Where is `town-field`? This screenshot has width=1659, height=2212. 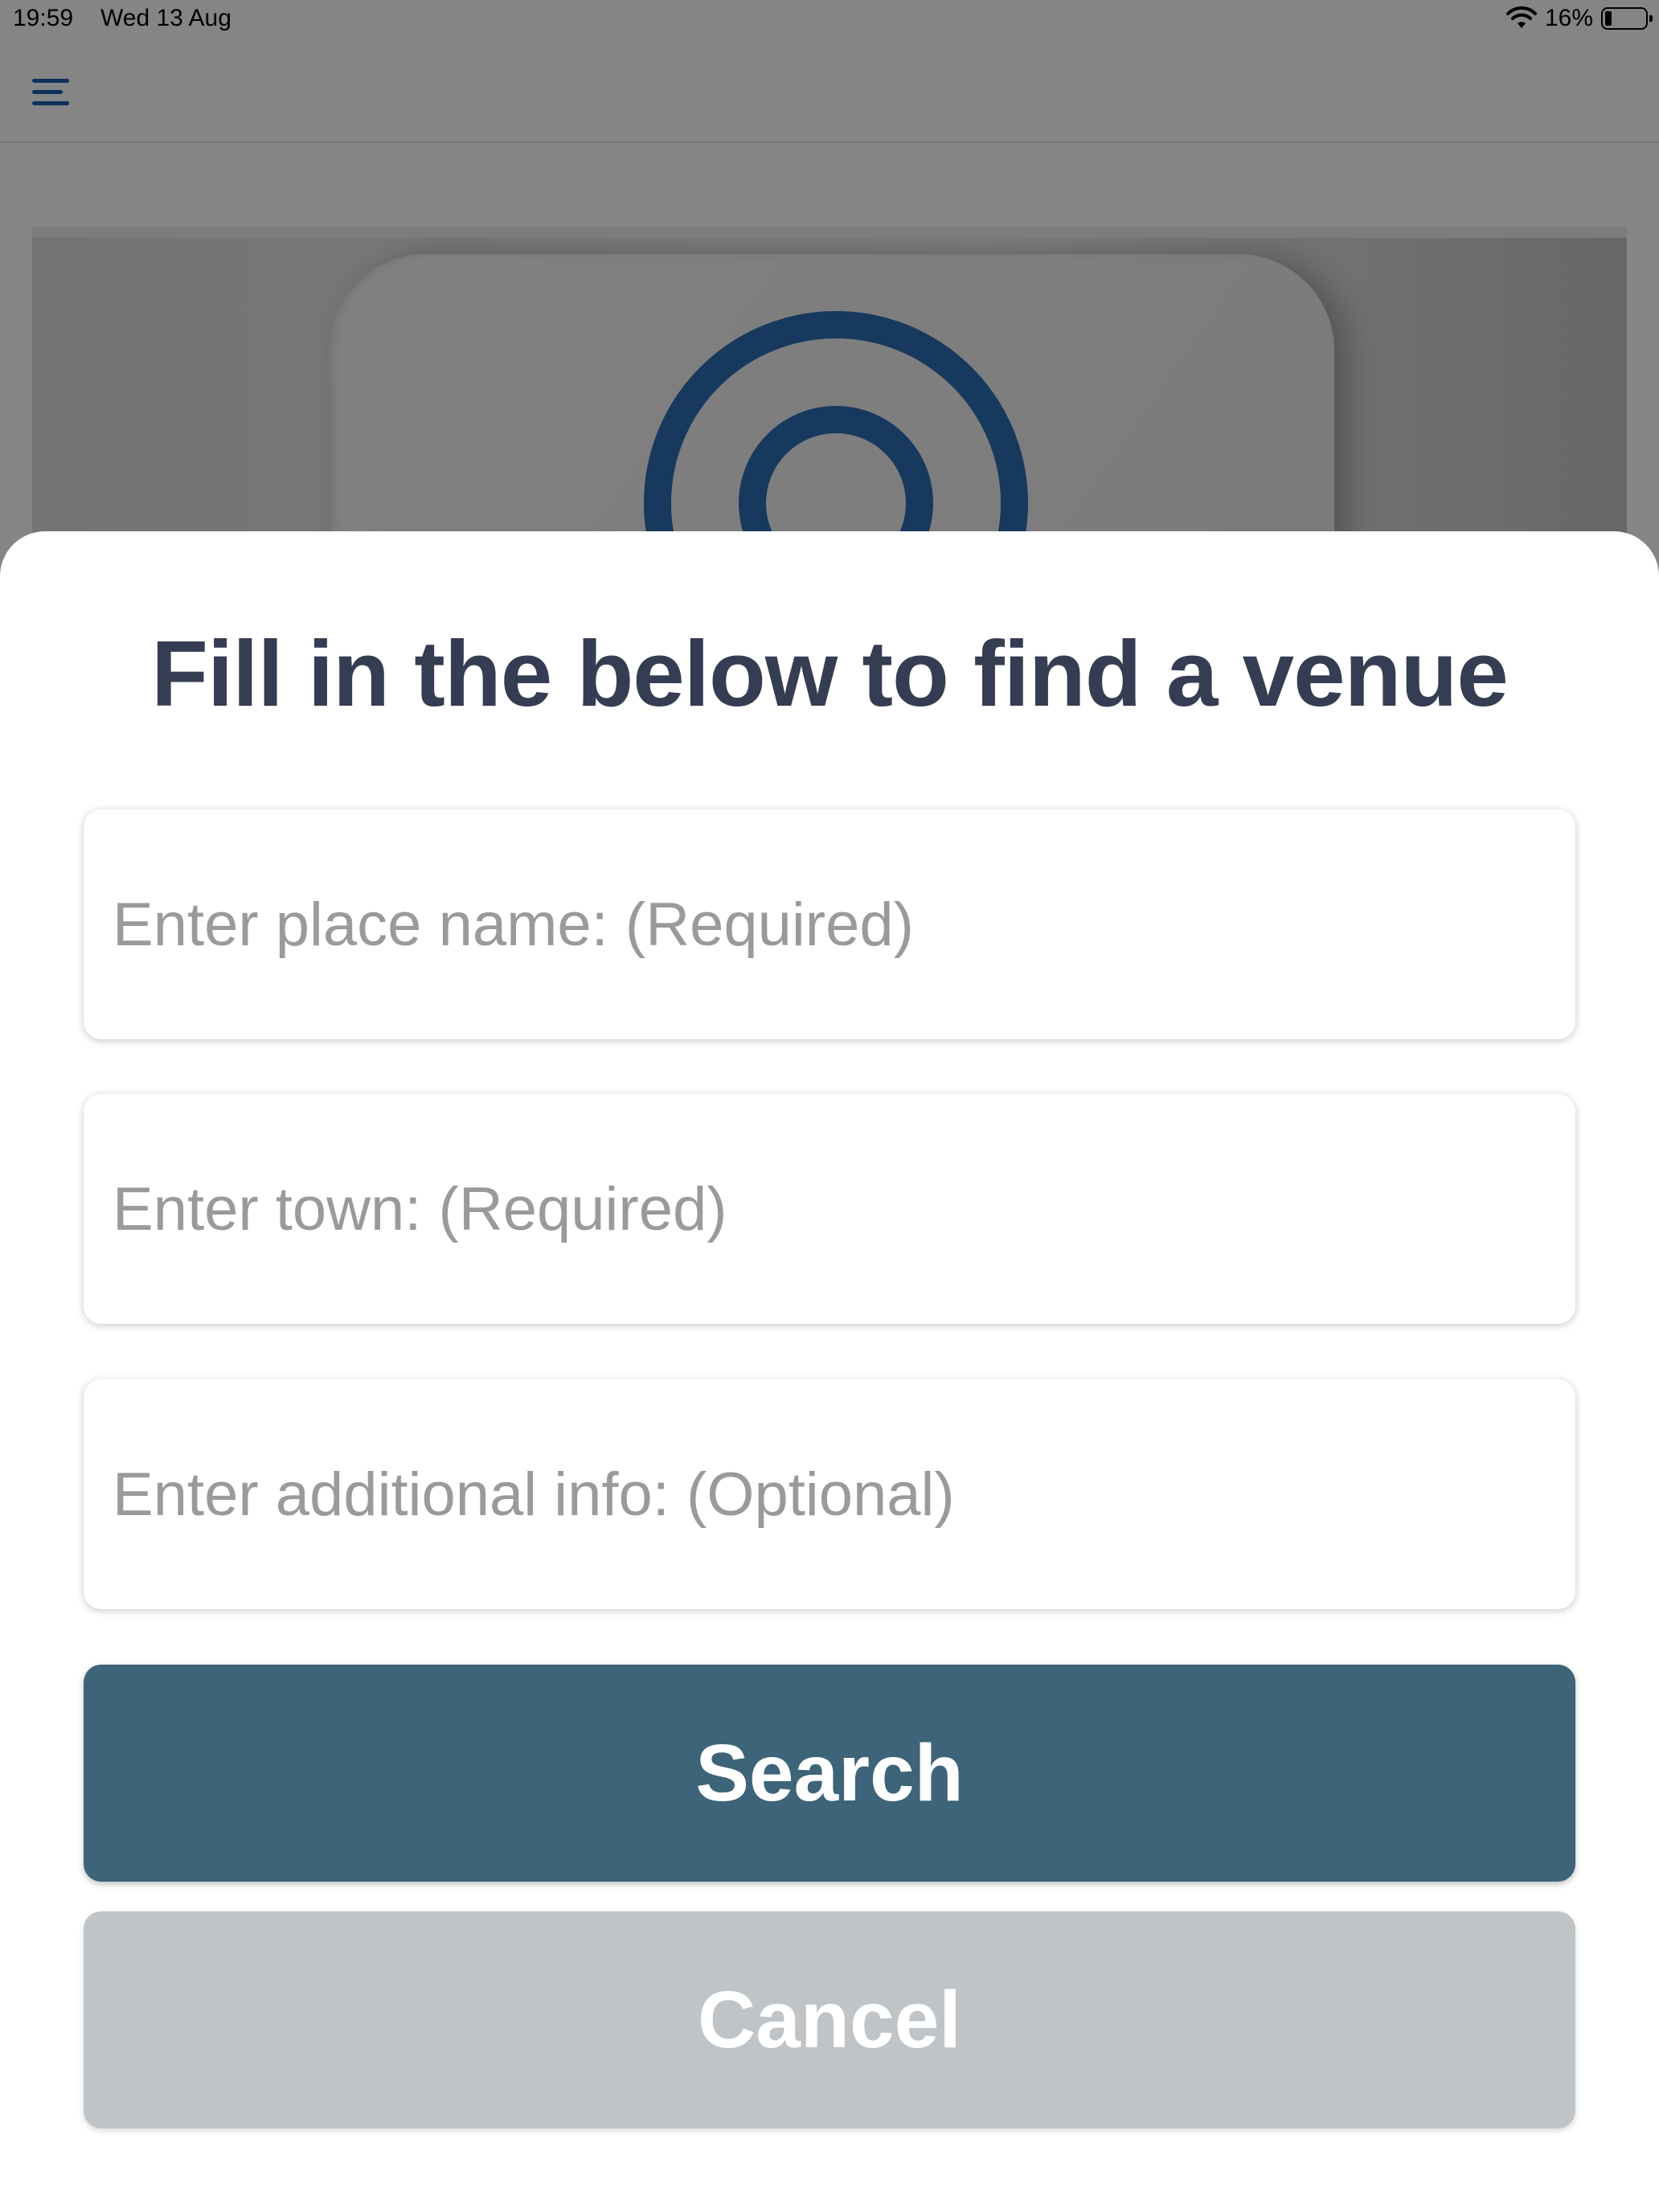
town-field is located at coordinates (829, 1209).